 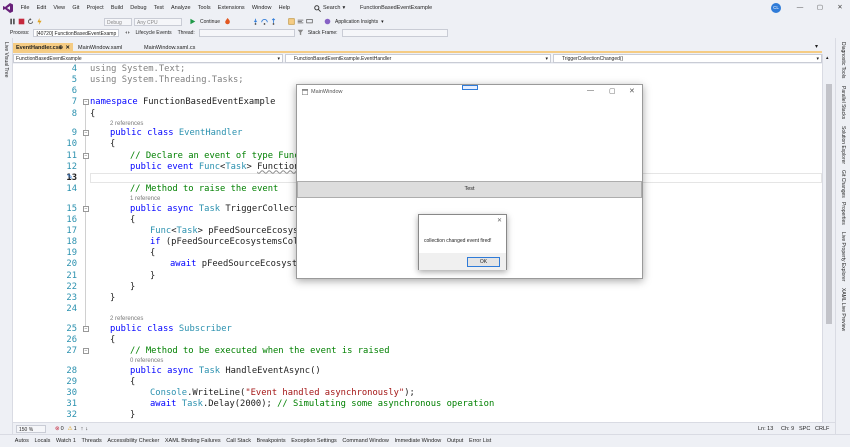 What do you see at coordinates (418, 441) in the screenshot?
I see `tool-tab-immediate-window: Immediate Window` at bounding box center [418, 441].